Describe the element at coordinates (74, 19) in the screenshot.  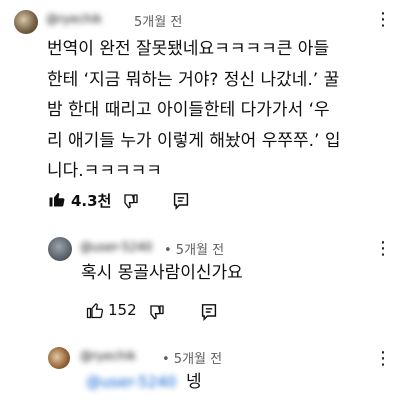
I see `commenter-handle: @ryechik` at that location.